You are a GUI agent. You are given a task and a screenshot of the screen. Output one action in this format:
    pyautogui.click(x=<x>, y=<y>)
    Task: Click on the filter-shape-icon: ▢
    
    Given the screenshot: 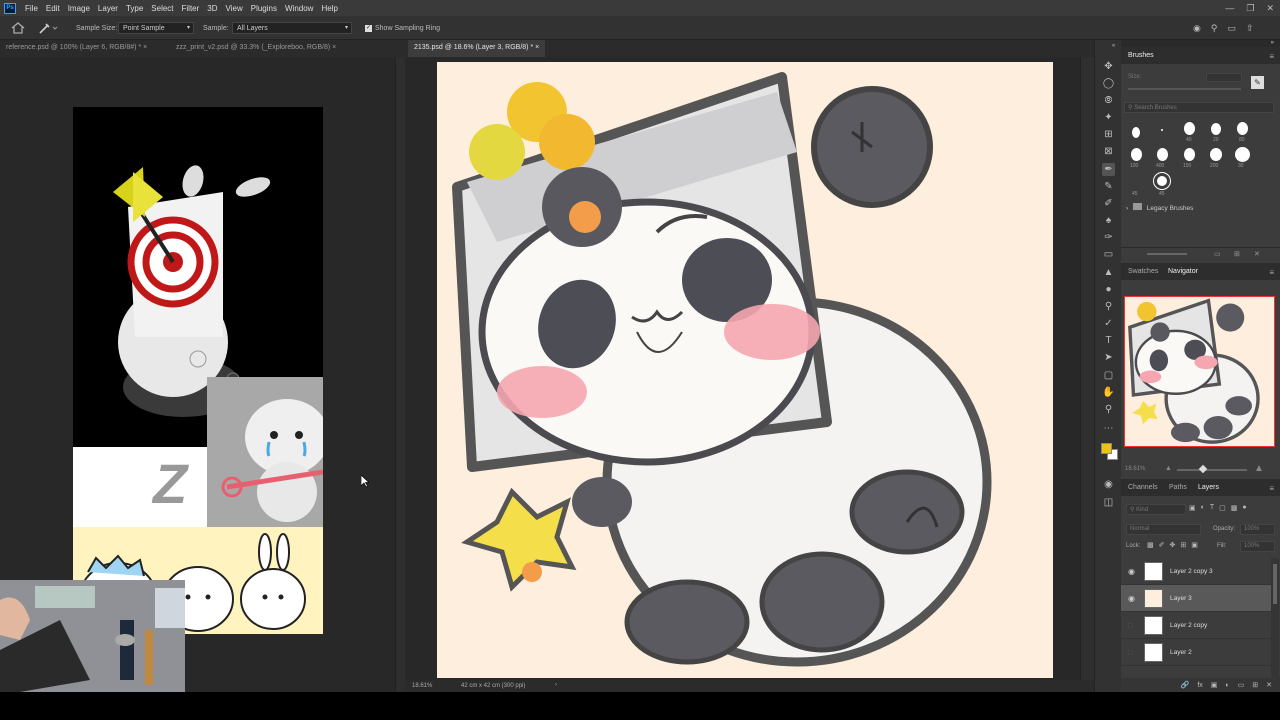 What is the action you would take?
    pyautogui.click(x=1222, y=509)
    